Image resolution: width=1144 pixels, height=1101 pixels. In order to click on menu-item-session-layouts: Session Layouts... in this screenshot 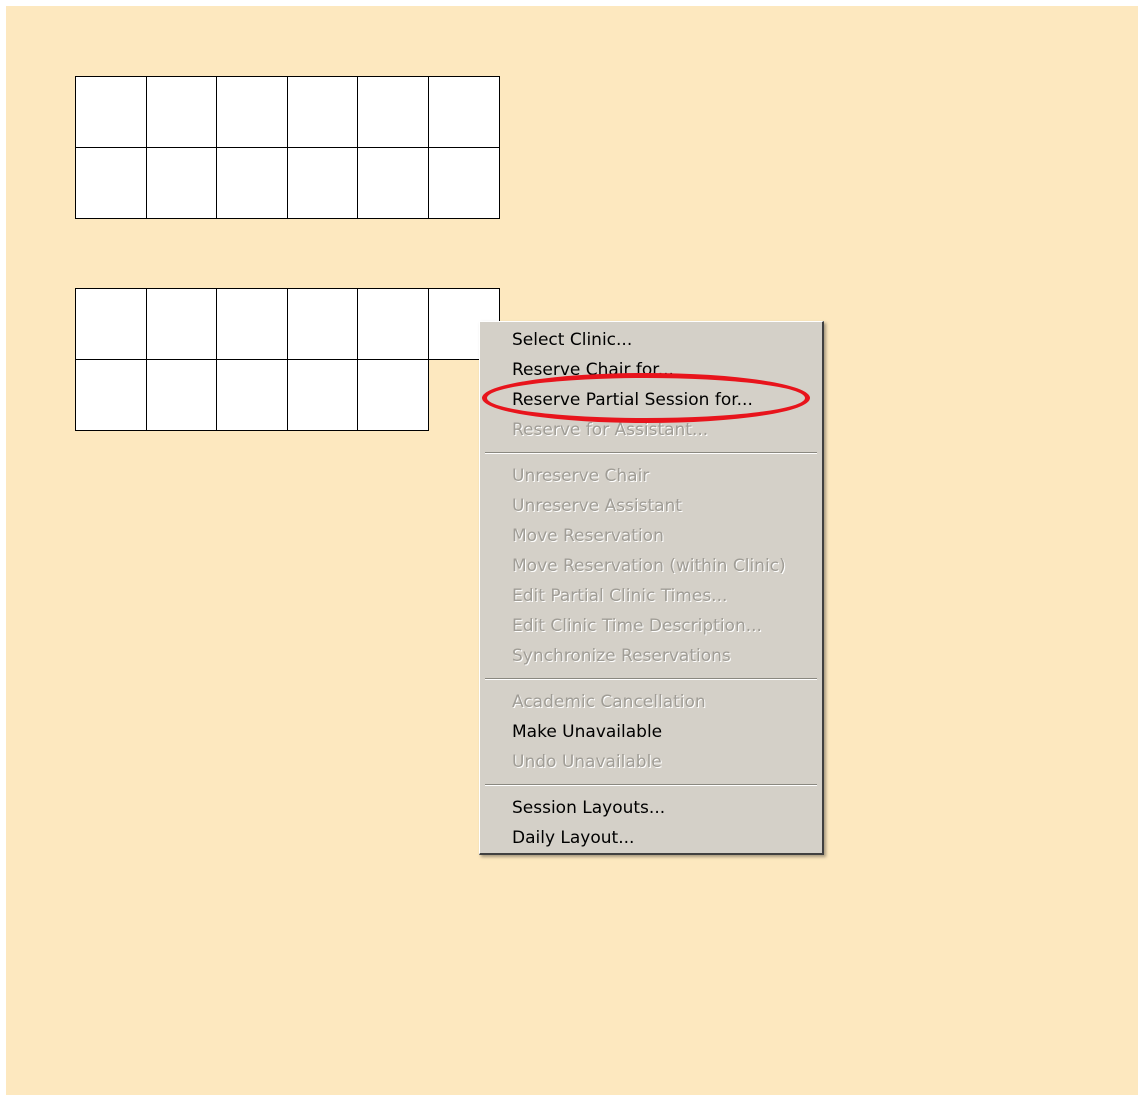, I will do `click(651, 808)`.